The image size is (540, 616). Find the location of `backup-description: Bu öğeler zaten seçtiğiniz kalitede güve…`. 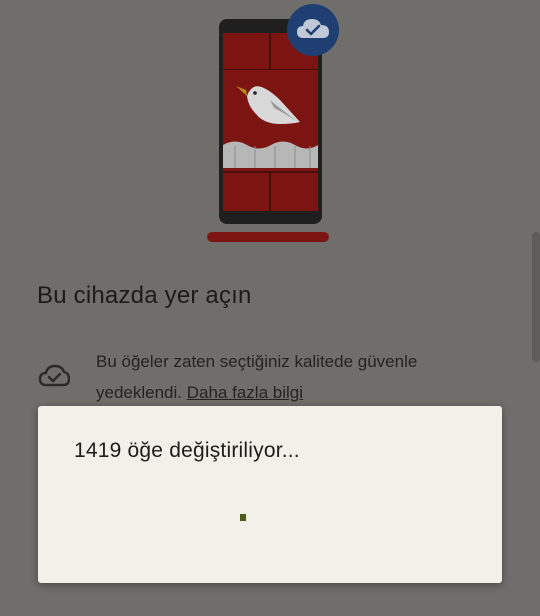

backup-description: Bu öğeler zaten seçtiğiniz kalitede güve… is located at coordinates (296, 377).